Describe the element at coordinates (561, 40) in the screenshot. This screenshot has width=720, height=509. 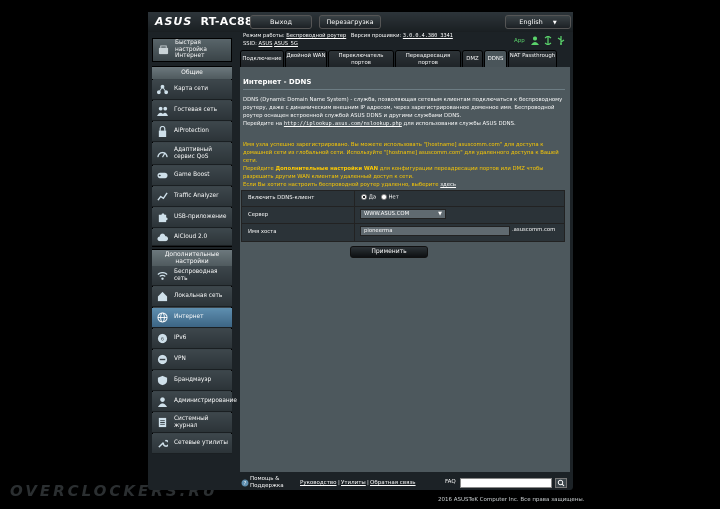
I see `usb-icon` at that location.